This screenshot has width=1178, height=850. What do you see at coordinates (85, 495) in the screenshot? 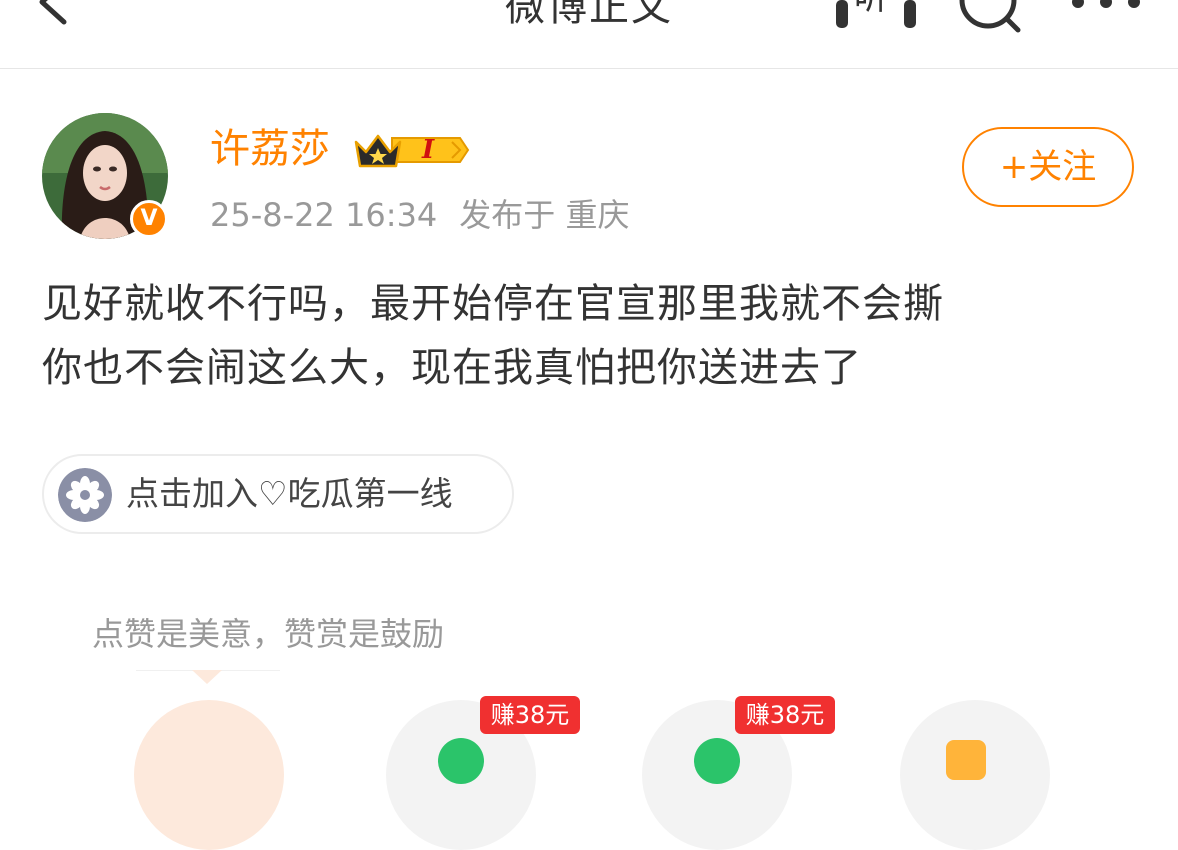
I see `flower-icon` at bounding box center [85, 495].